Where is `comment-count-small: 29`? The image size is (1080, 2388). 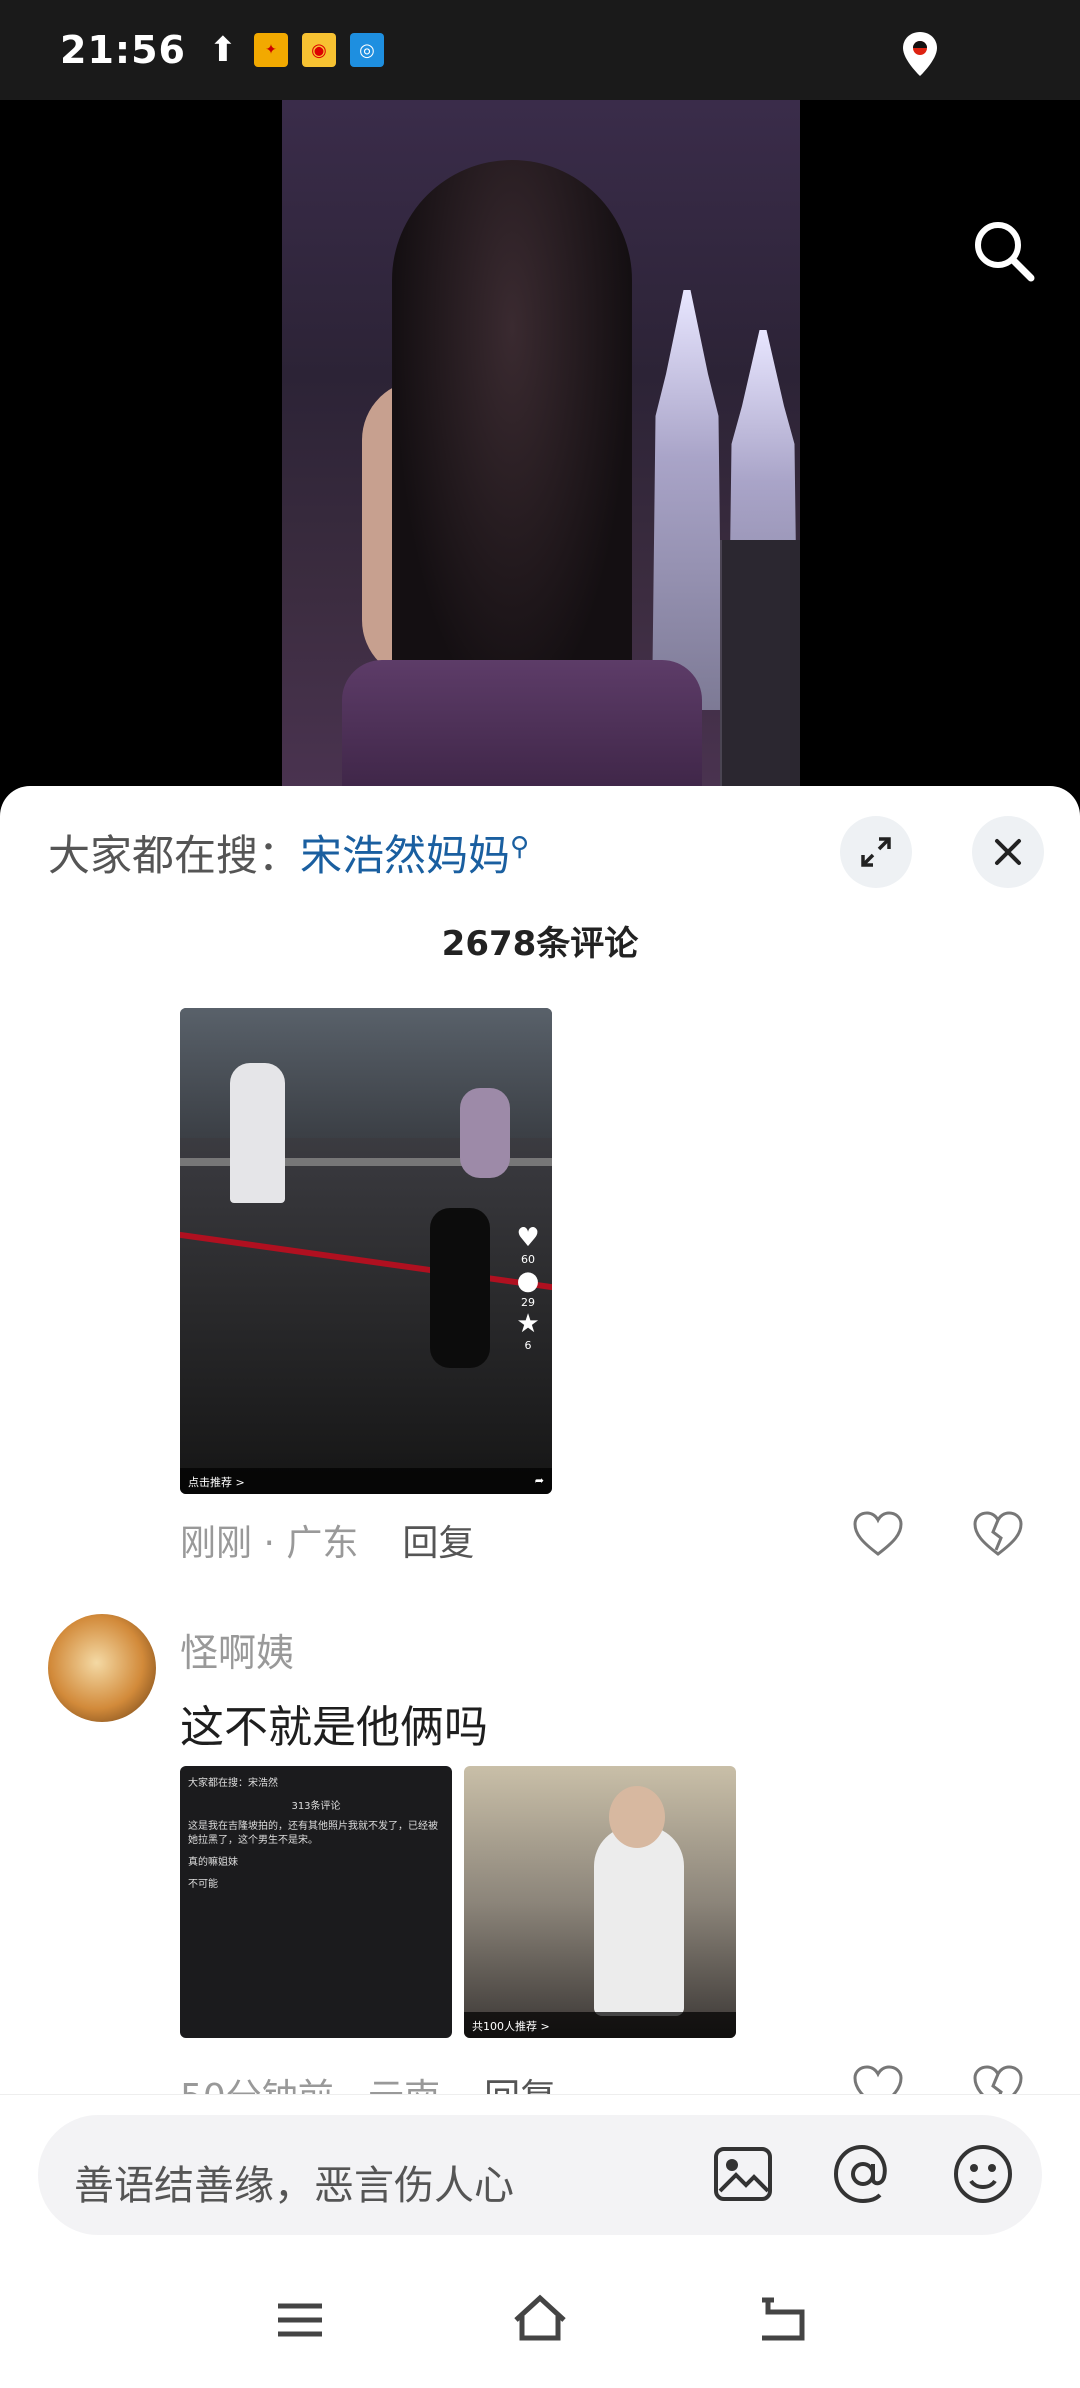 comment-count-small: 29 is located at coordinates (528, 1302).